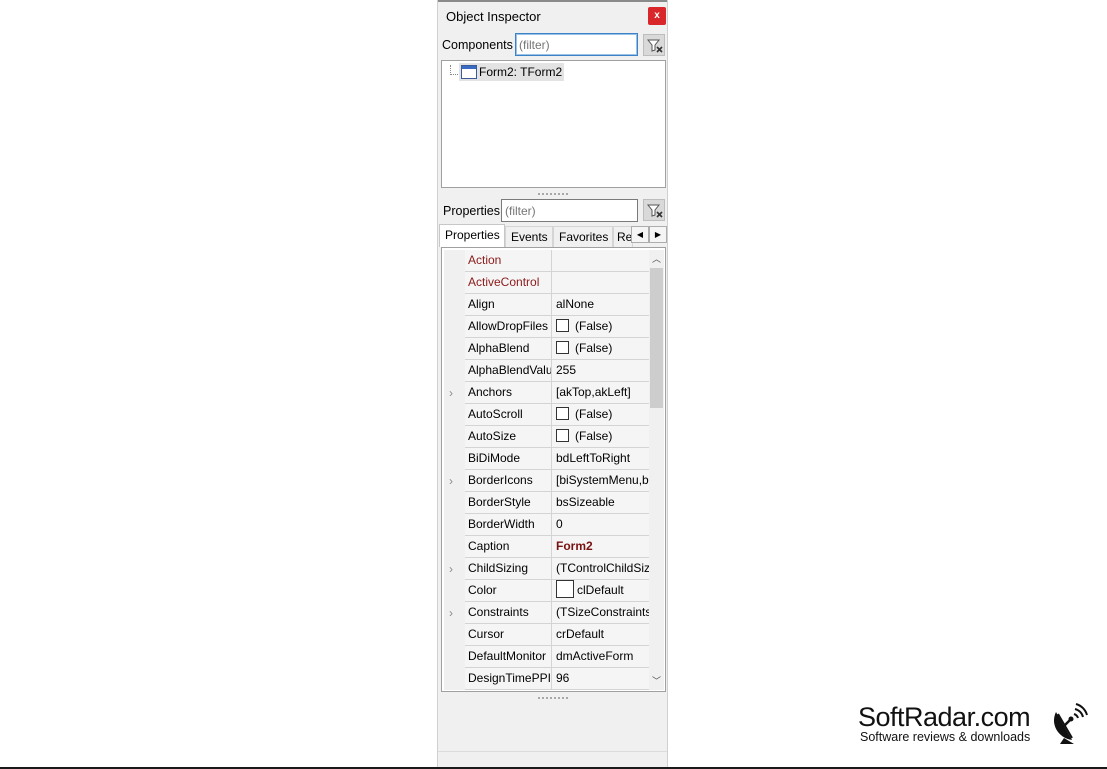  I want to click on property-row-action: Action, so click(546, 261).